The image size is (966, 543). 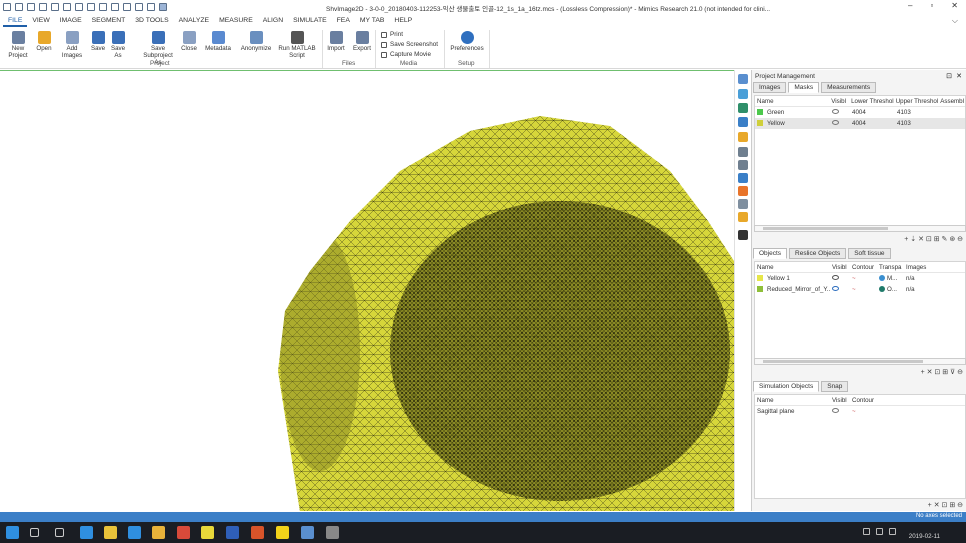 I want to click on edge-browser-icon, so click(x=86, y=532).